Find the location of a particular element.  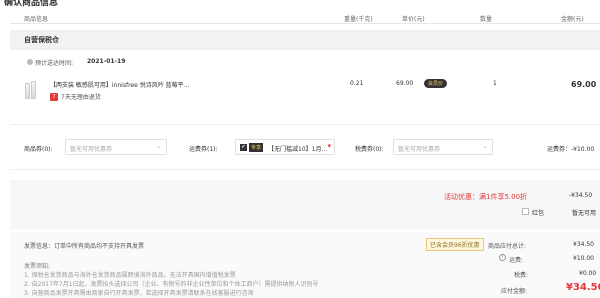

table-header: 商品信息 重量(千克) 单价(元) 数量 金额(元) is located at coordinates (305, 17).